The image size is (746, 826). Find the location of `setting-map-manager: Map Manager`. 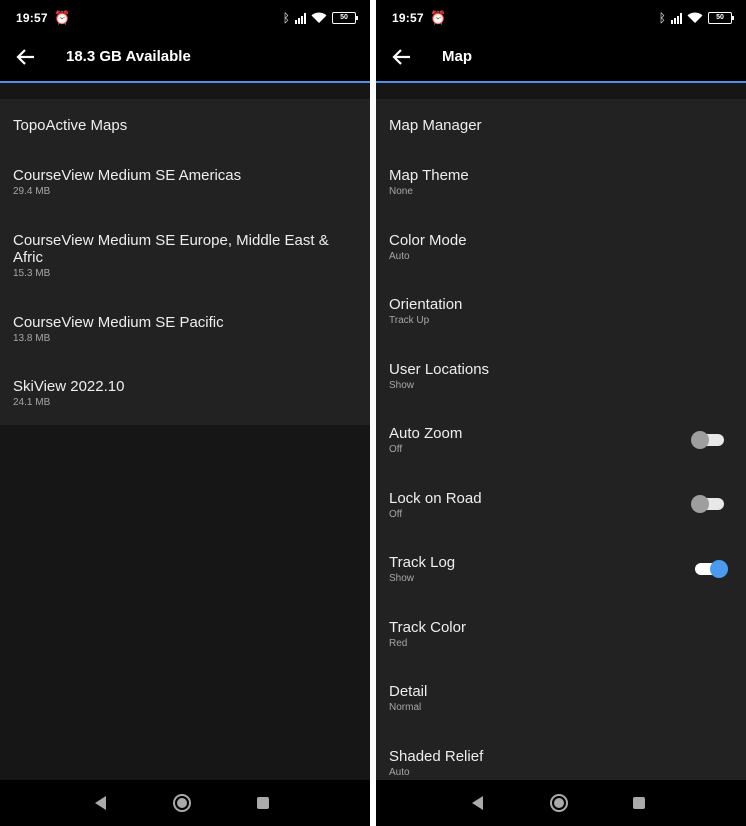

setting-map-manager: Map Manager is located at coordinates (560, 125).